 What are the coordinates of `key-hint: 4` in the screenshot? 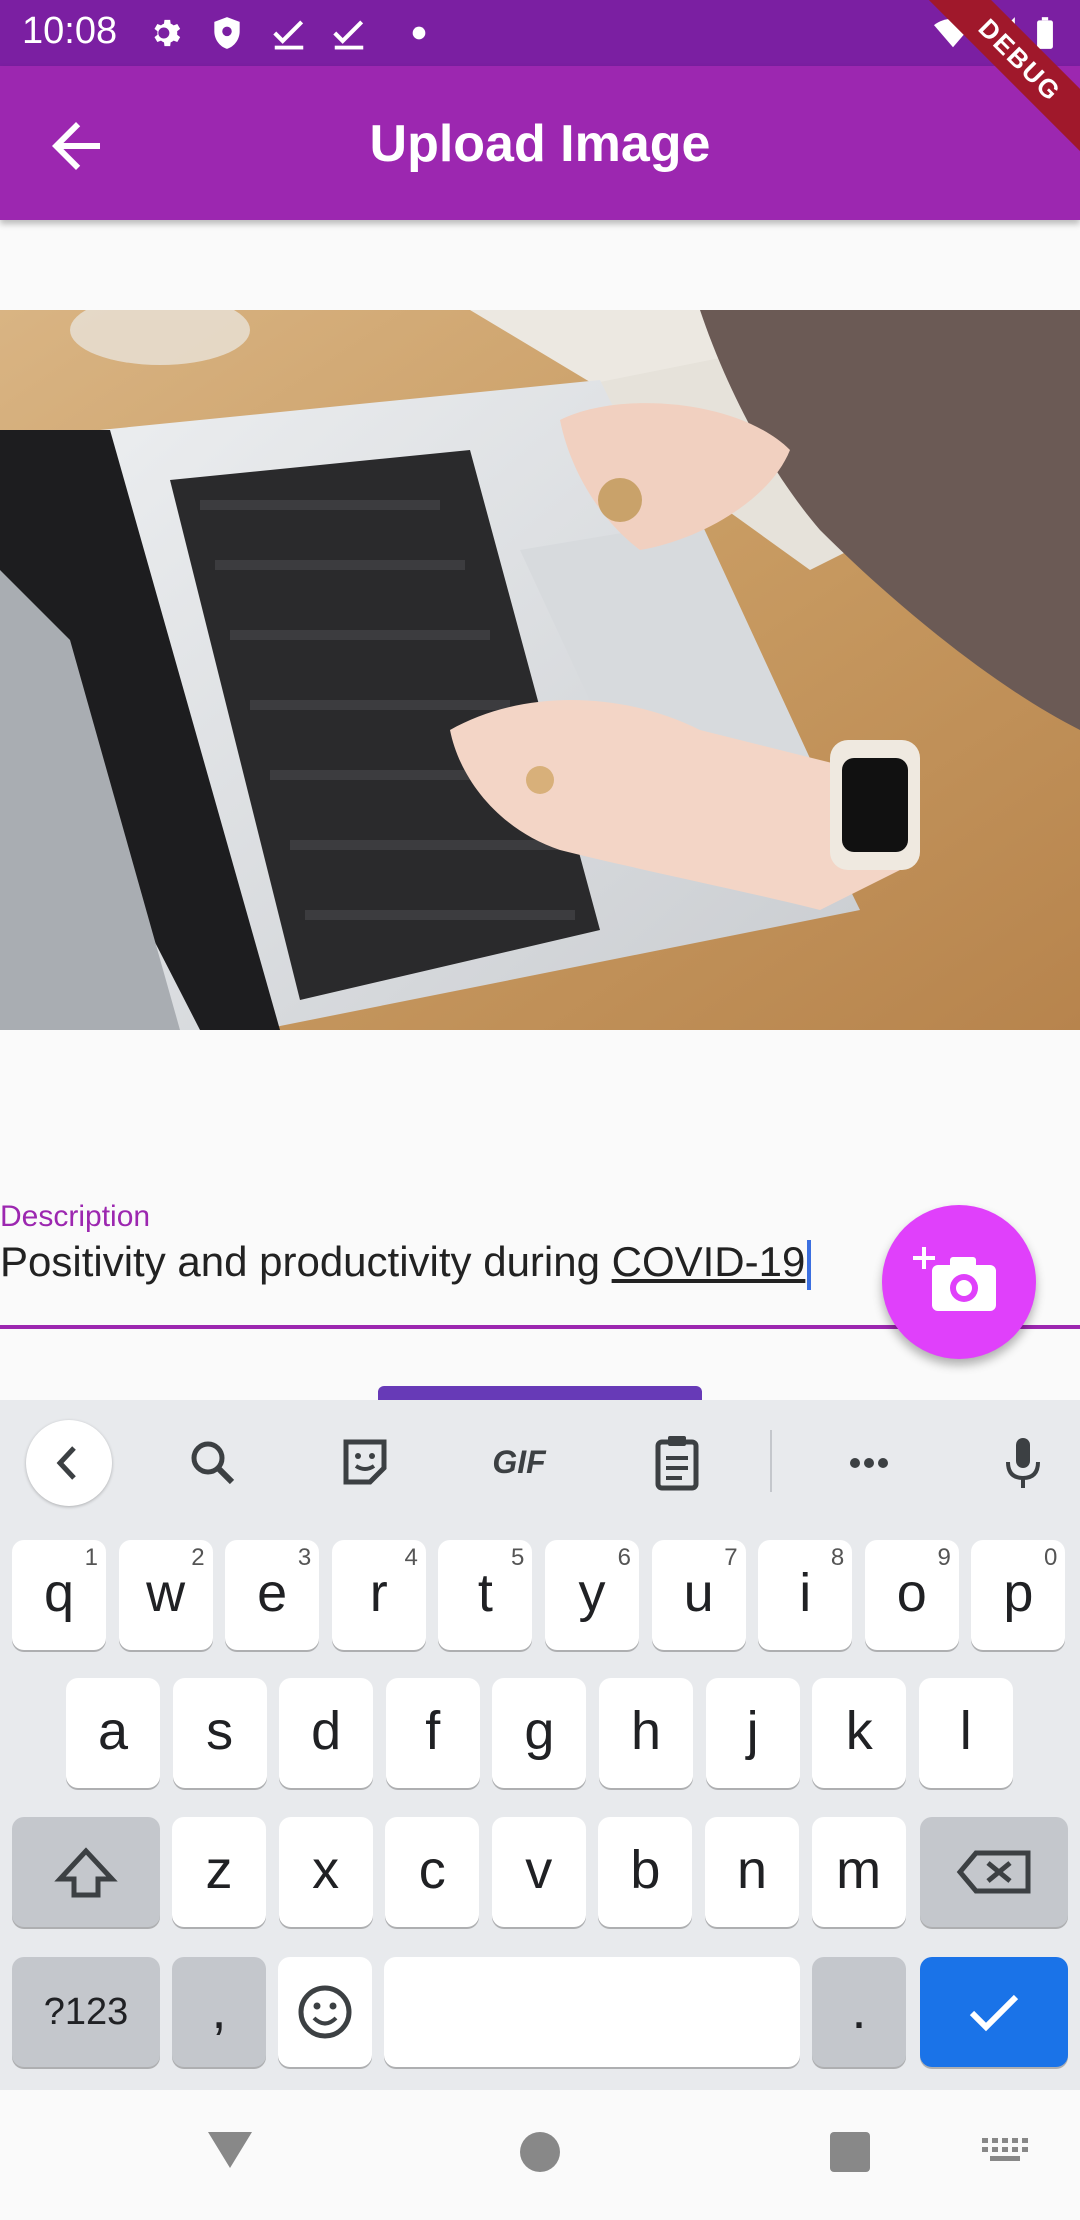 It's located at (411, 1557).